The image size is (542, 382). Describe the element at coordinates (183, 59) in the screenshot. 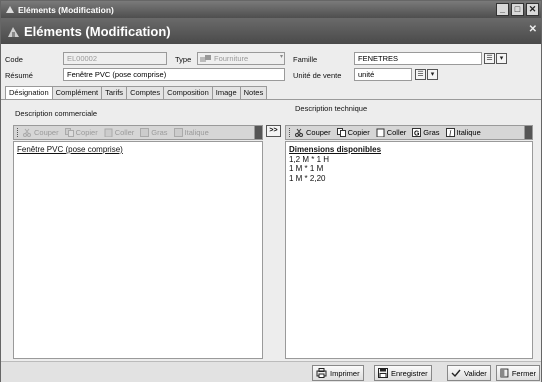

I see `type-label: Type` at that location.